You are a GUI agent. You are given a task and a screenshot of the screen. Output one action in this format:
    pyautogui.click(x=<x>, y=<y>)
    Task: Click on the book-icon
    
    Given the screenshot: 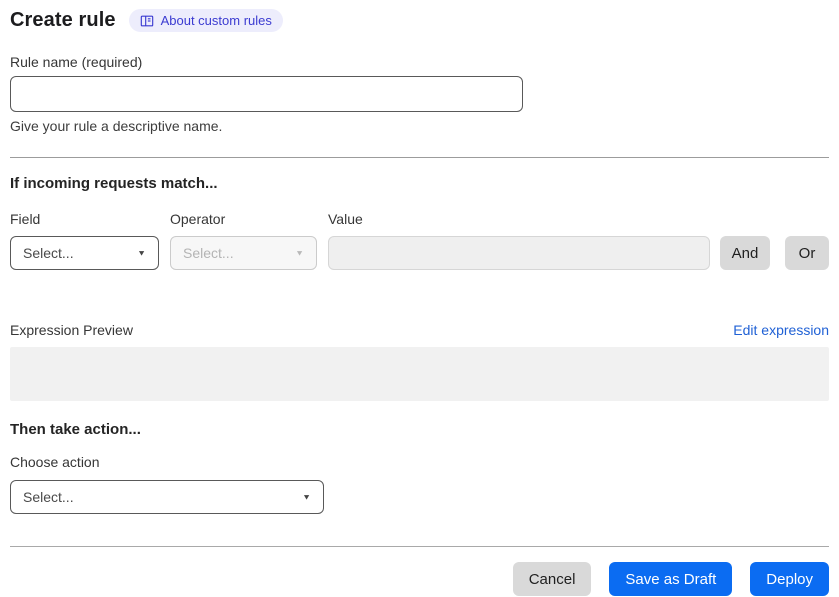 What is the action you would take?
    pyautogui.click(x=147, y=21)
    